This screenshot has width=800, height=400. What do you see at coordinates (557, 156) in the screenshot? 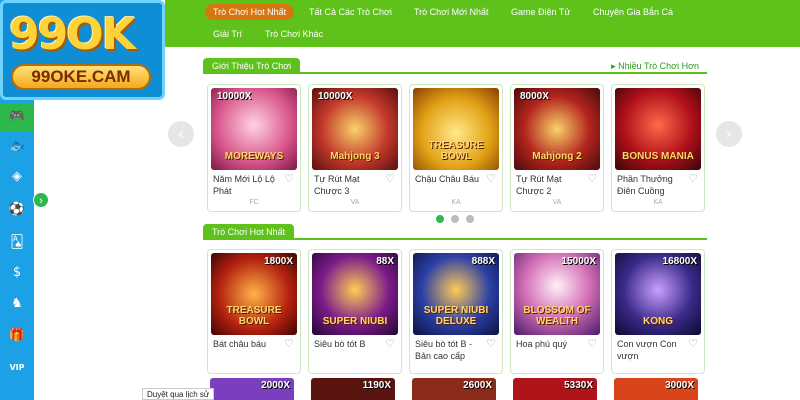
I see `game-logo-text: Mahjong 2` at bounding box center [557, 156].